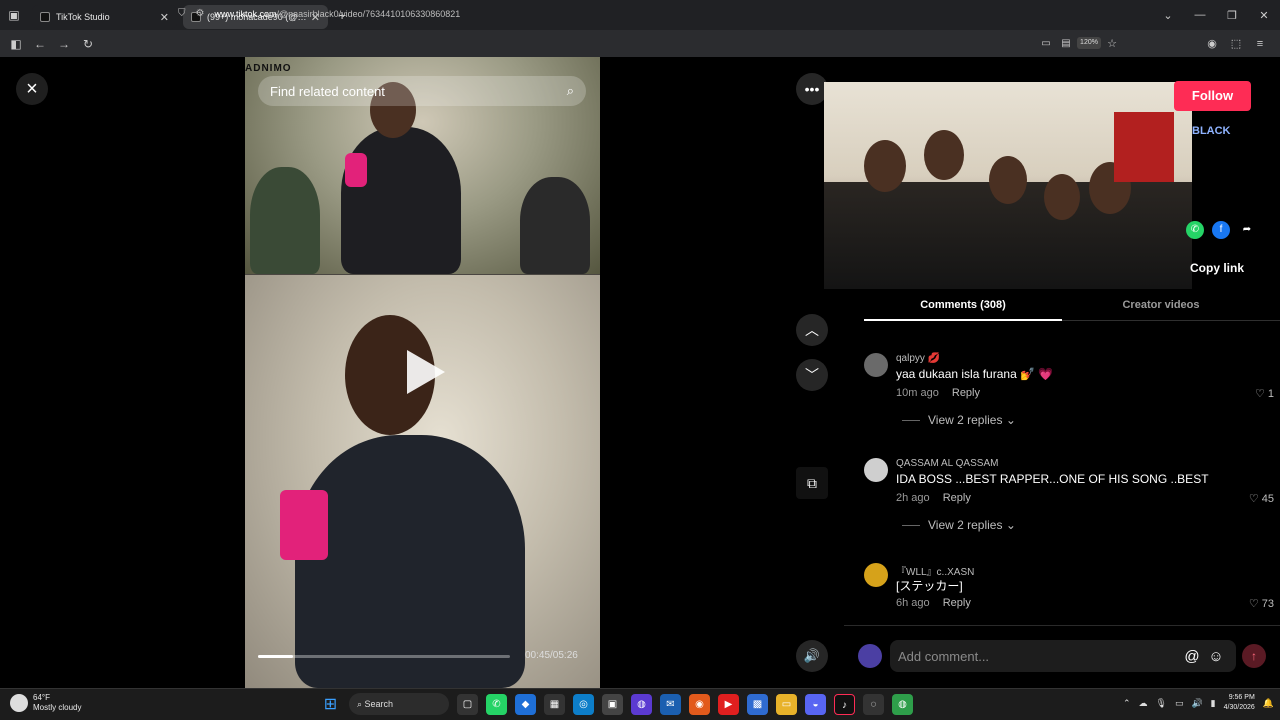 Image resolution: width=1280 pixels, height=720 pixels. Describe the element at coordinates (330, 704) in the screenshot. I see `windows-start-icon: ⊞` at that location.